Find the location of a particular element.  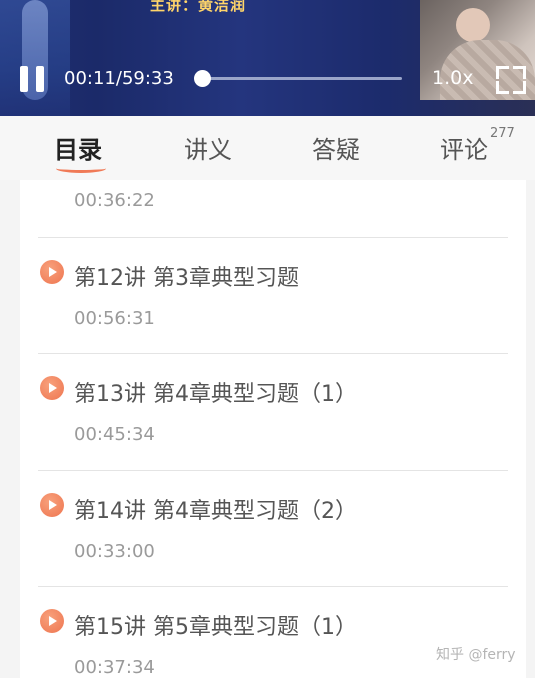

tab-handouts: 讲义 is located at coordinates (208, 147).